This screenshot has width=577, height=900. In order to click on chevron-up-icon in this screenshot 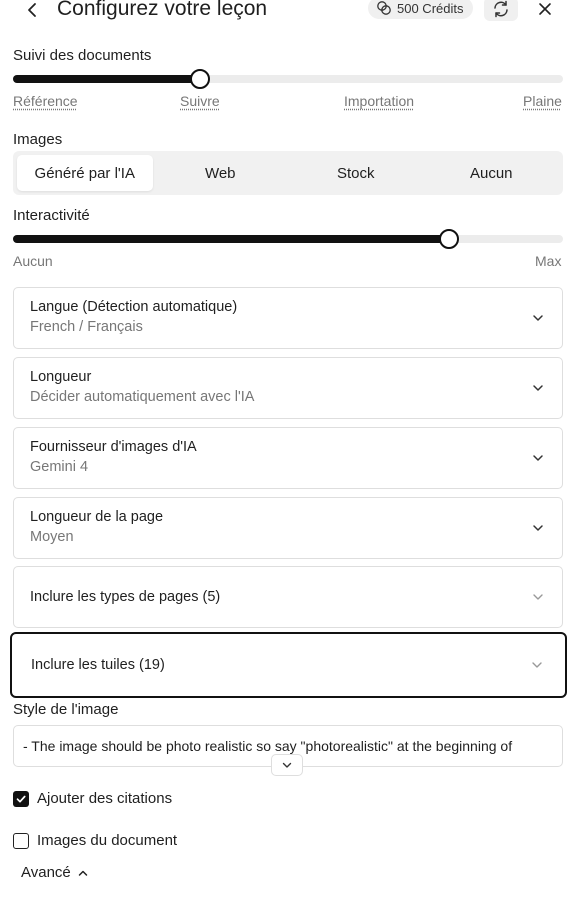, I will do `click(83, 873)`.